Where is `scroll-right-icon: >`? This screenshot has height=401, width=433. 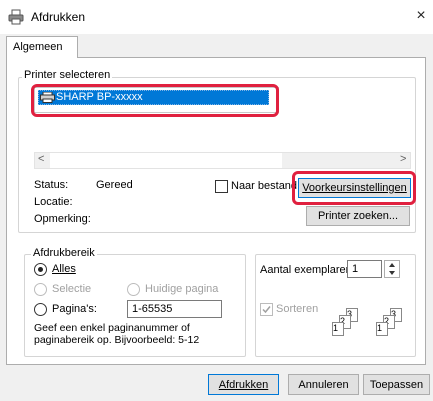
scroll-right-icon: > is located at coordinates (403, 159).